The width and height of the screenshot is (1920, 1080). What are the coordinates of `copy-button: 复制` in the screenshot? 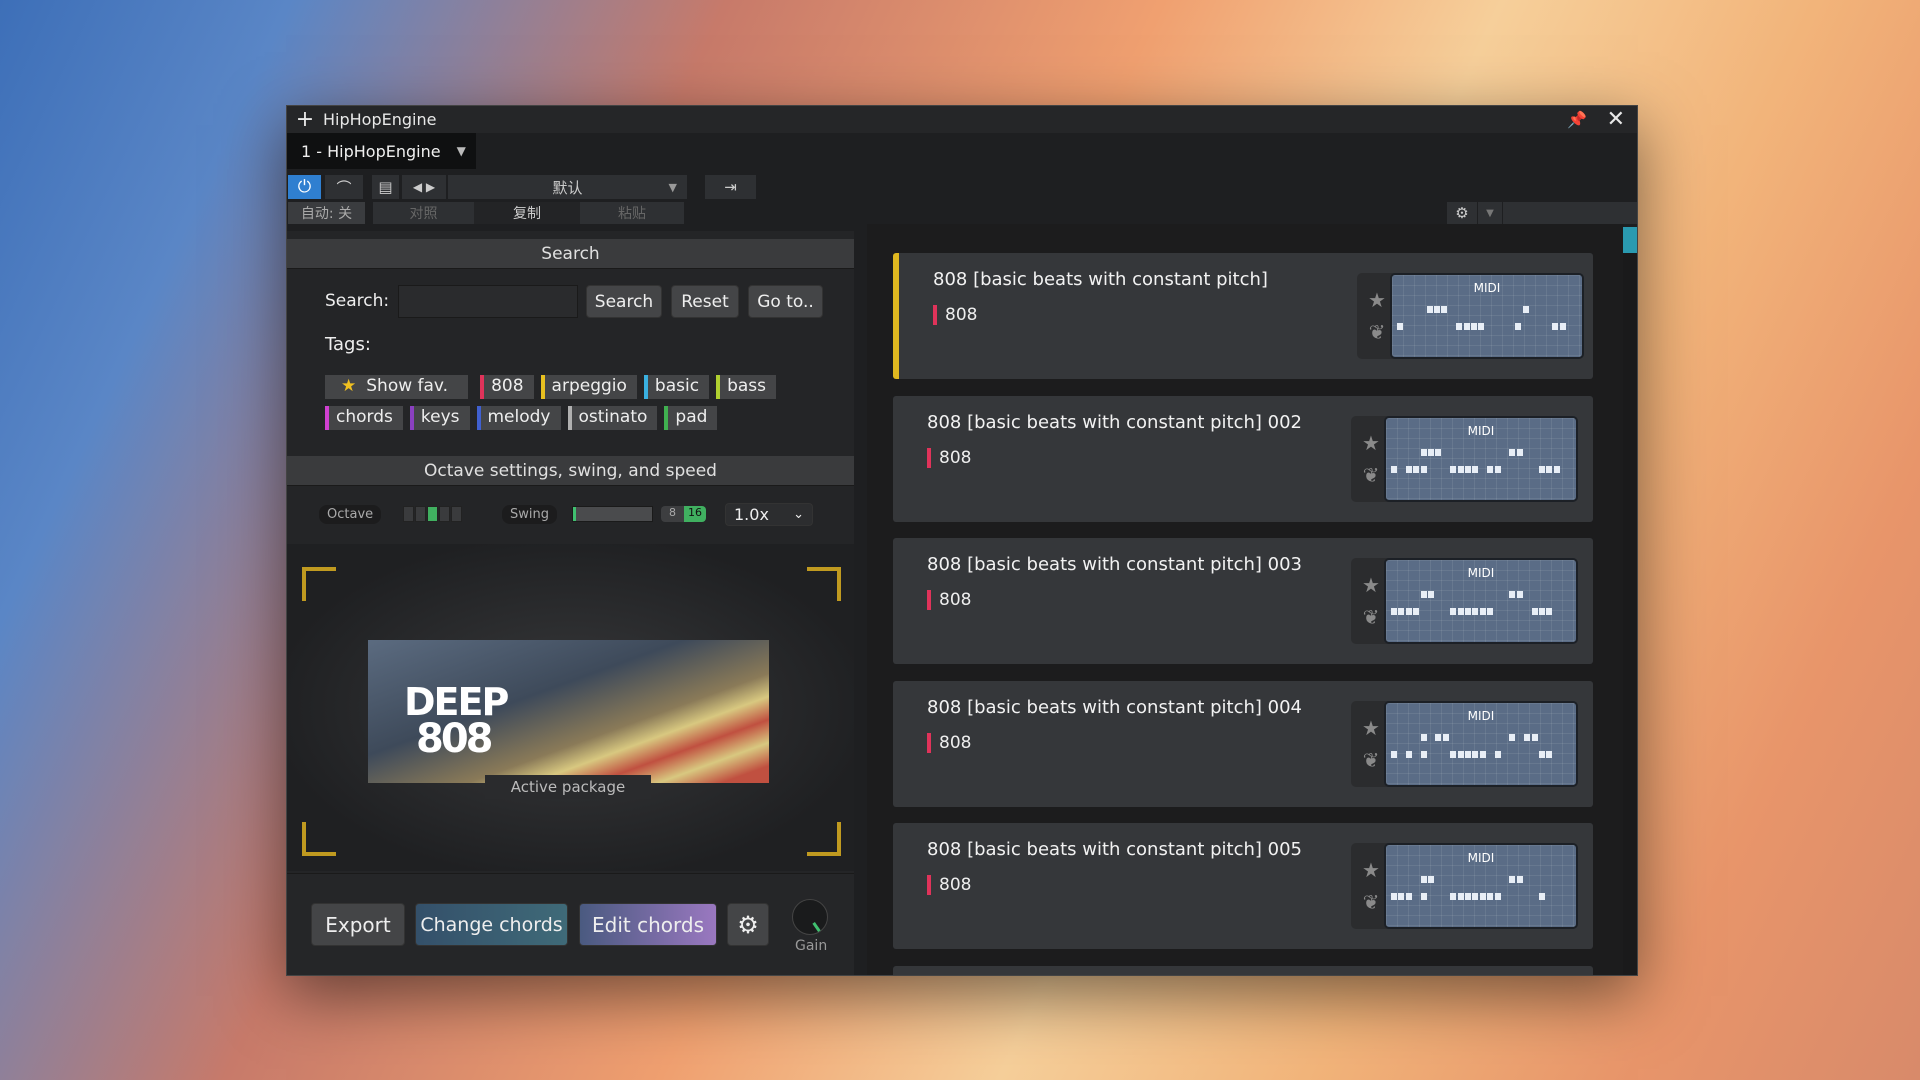 It's located at (527, 213).